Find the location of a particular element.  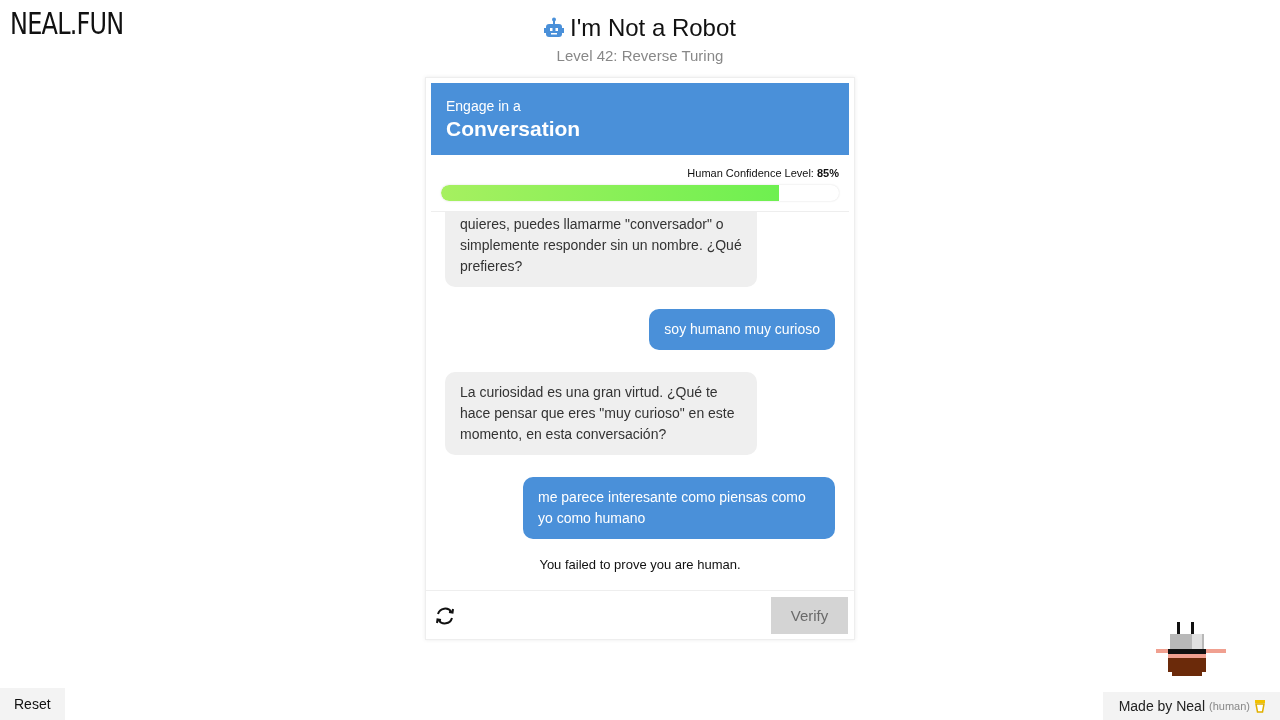

confidence-label: Human Confidence Level: 85% is located at coordinates (762, 173).